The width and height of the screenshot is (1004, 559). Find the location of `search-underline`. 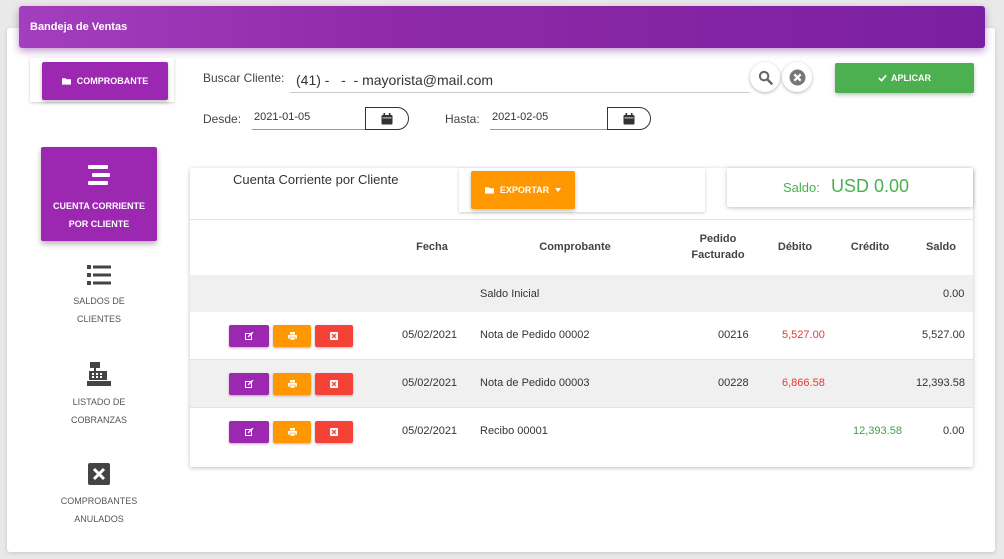

search-underline is located at coordinates (520, 92).